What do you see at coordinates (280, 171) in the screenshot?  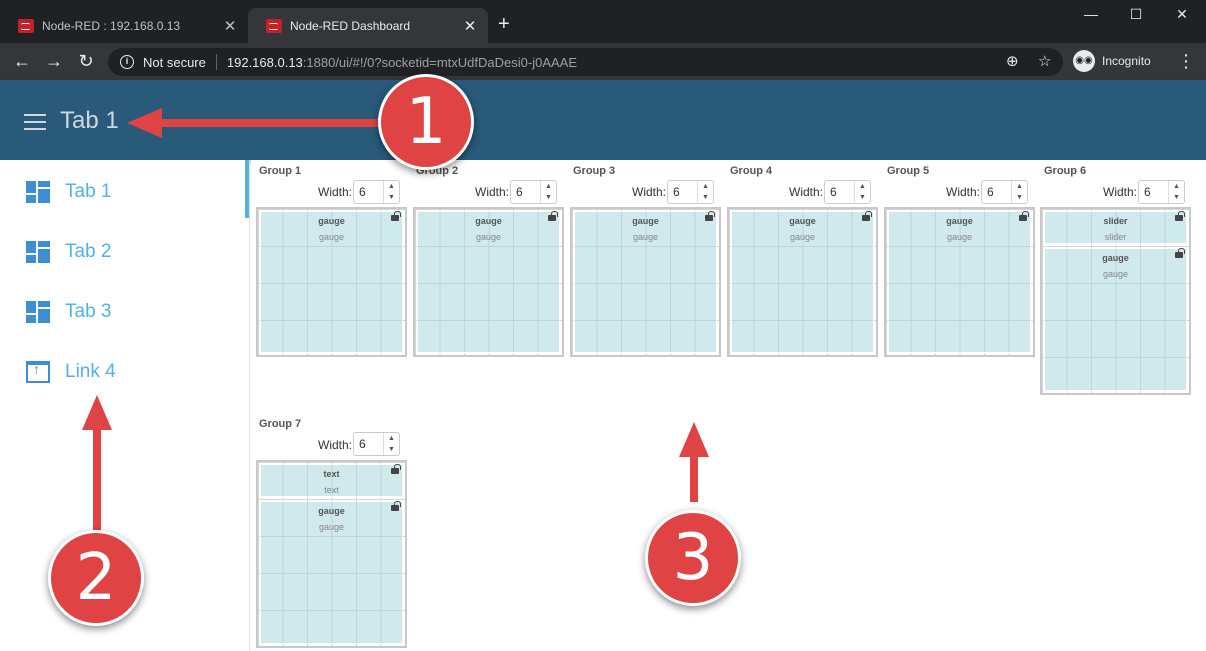 I see `group-title: Group 1` at bounding box center [280, 171].